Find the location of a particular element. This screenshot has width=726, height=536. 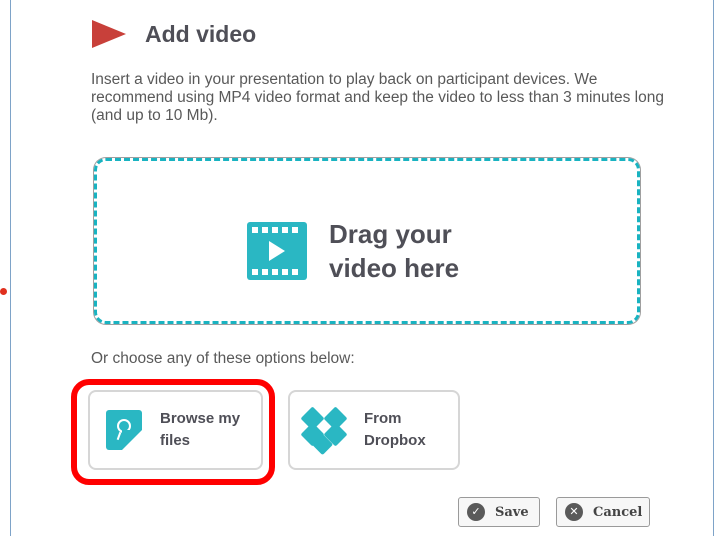

check-icon: ✓ is located at coordinates (476, 512).